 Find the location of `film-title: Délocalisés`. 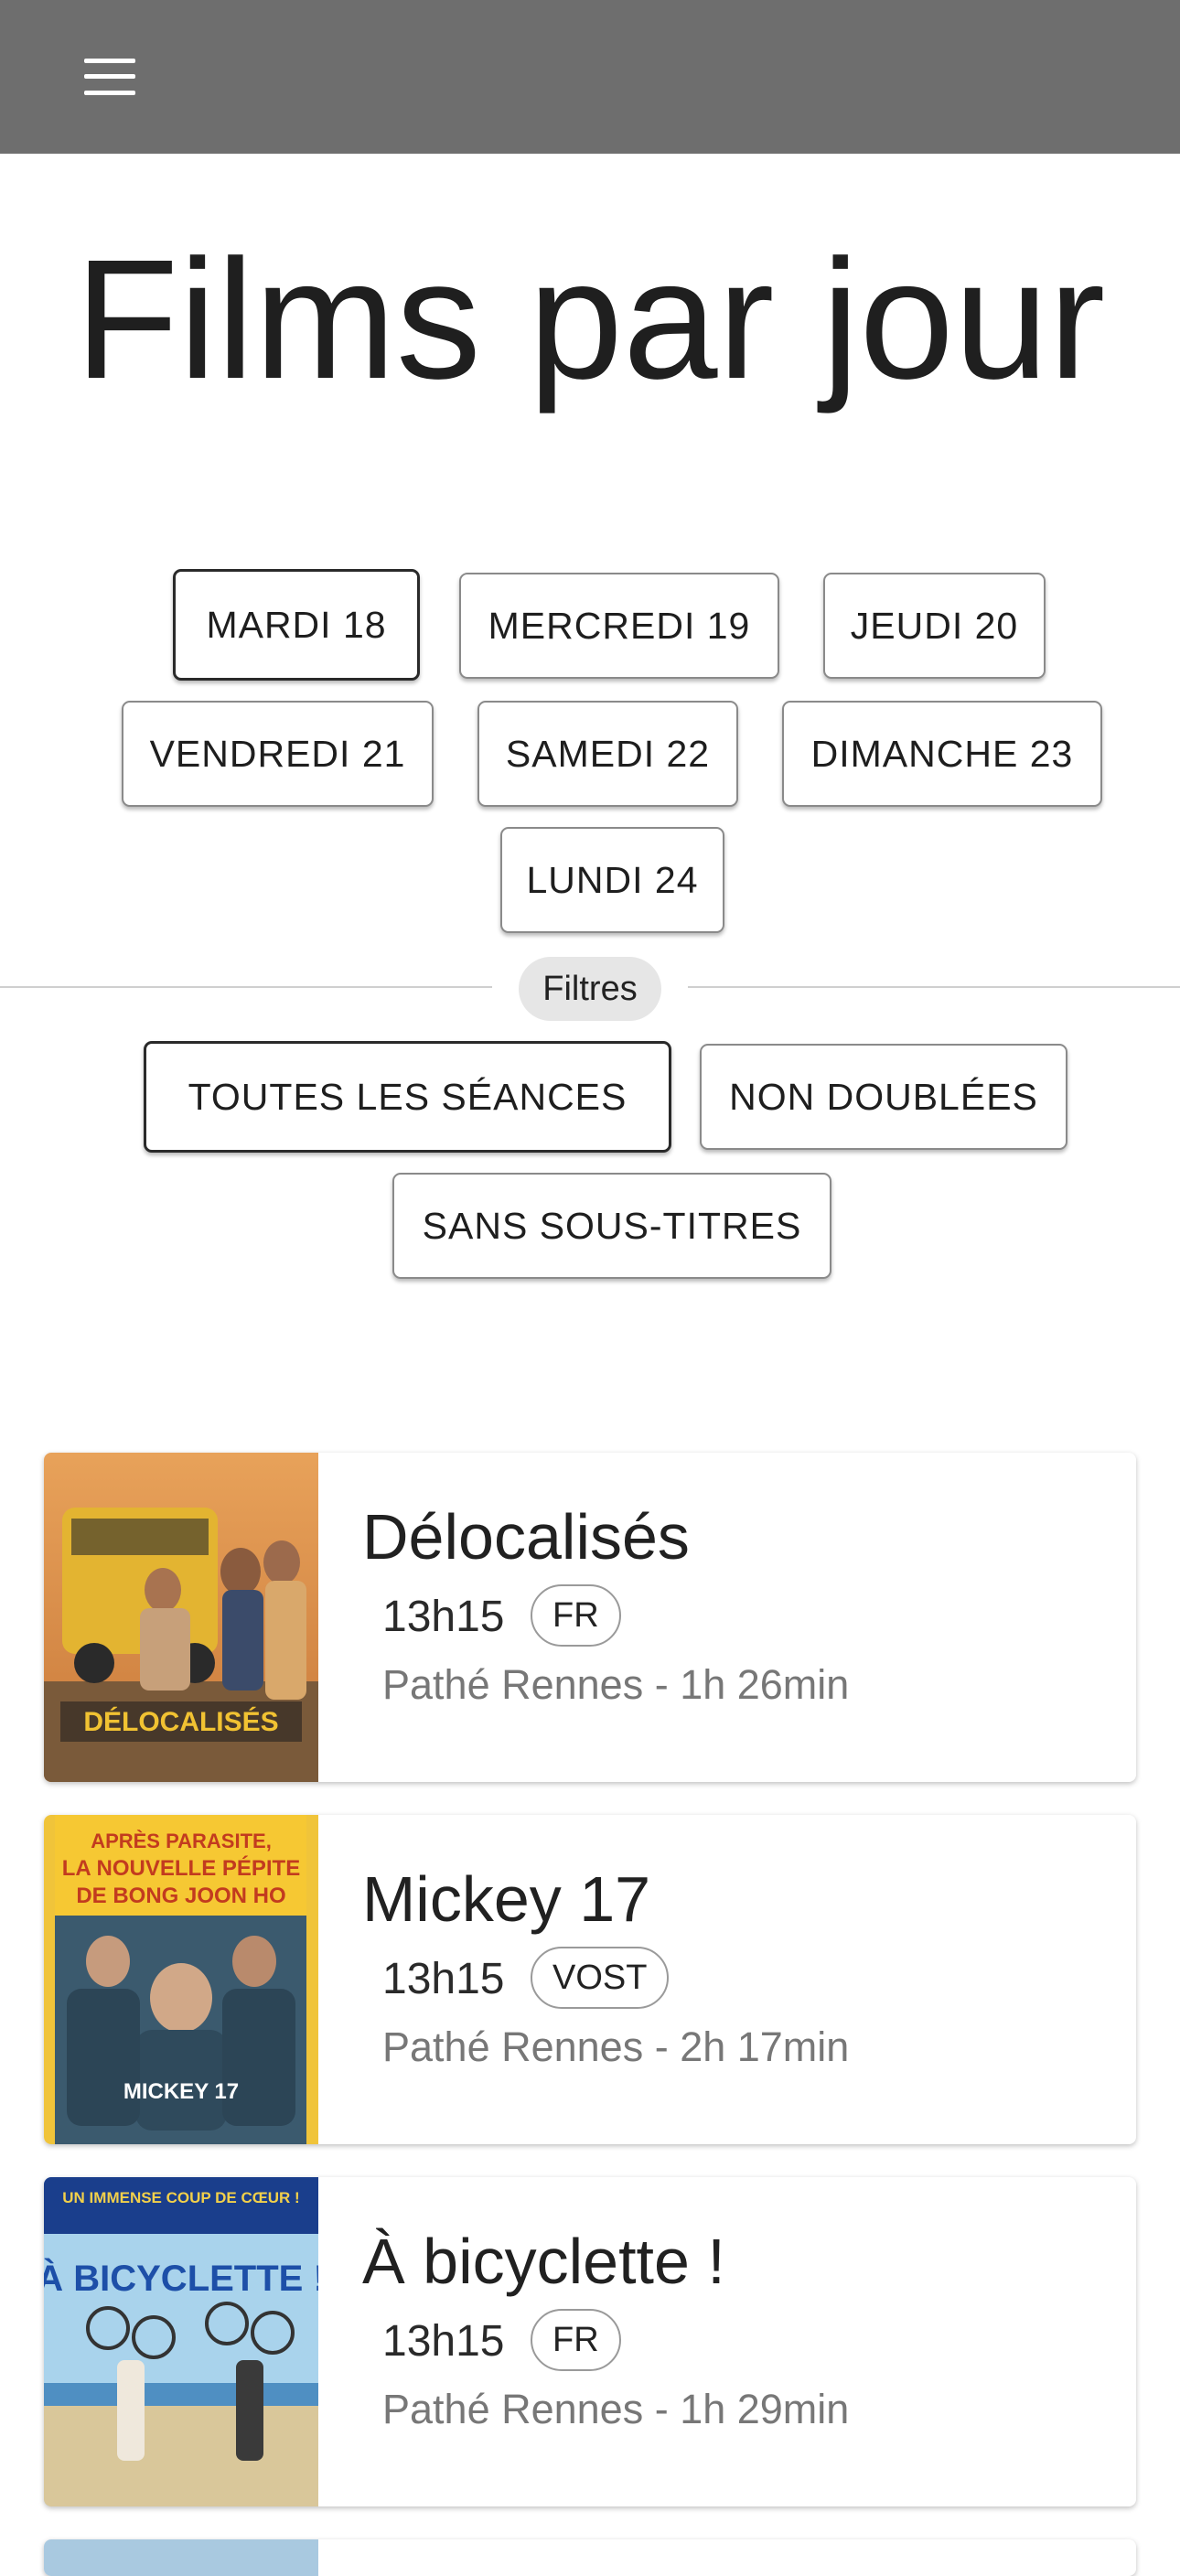

film-title: Délocalisés is located at coordinates (526, 1536).